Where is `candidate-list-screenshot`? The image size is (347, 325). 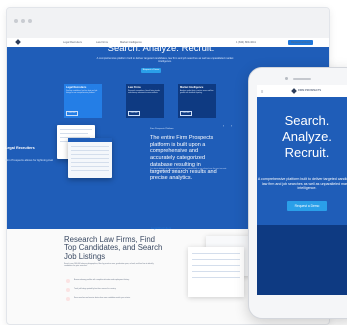 candidate-list-screenshot is located at coordinates (216, 272).